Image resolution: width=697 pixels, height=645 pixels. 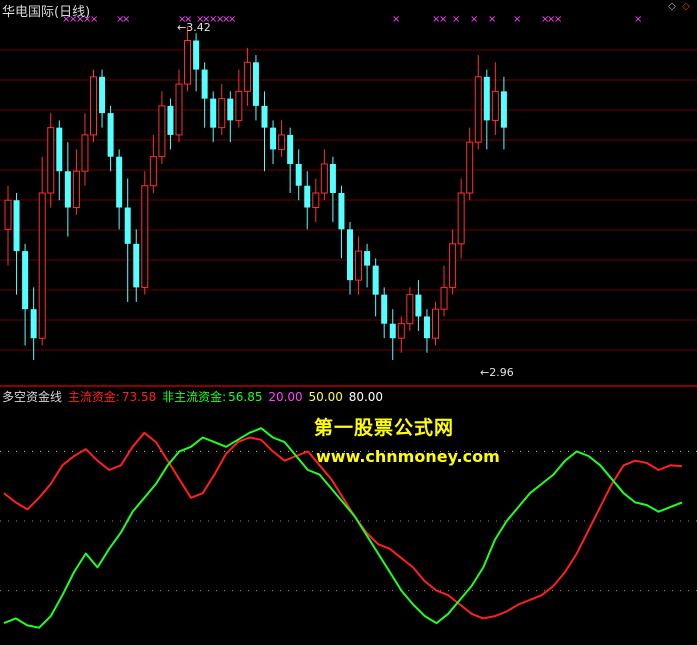 What do you see at coordinates (139, 397) in the screenshot?
I see `main-fund-value: 73.58` at bounding box center [139, 397].